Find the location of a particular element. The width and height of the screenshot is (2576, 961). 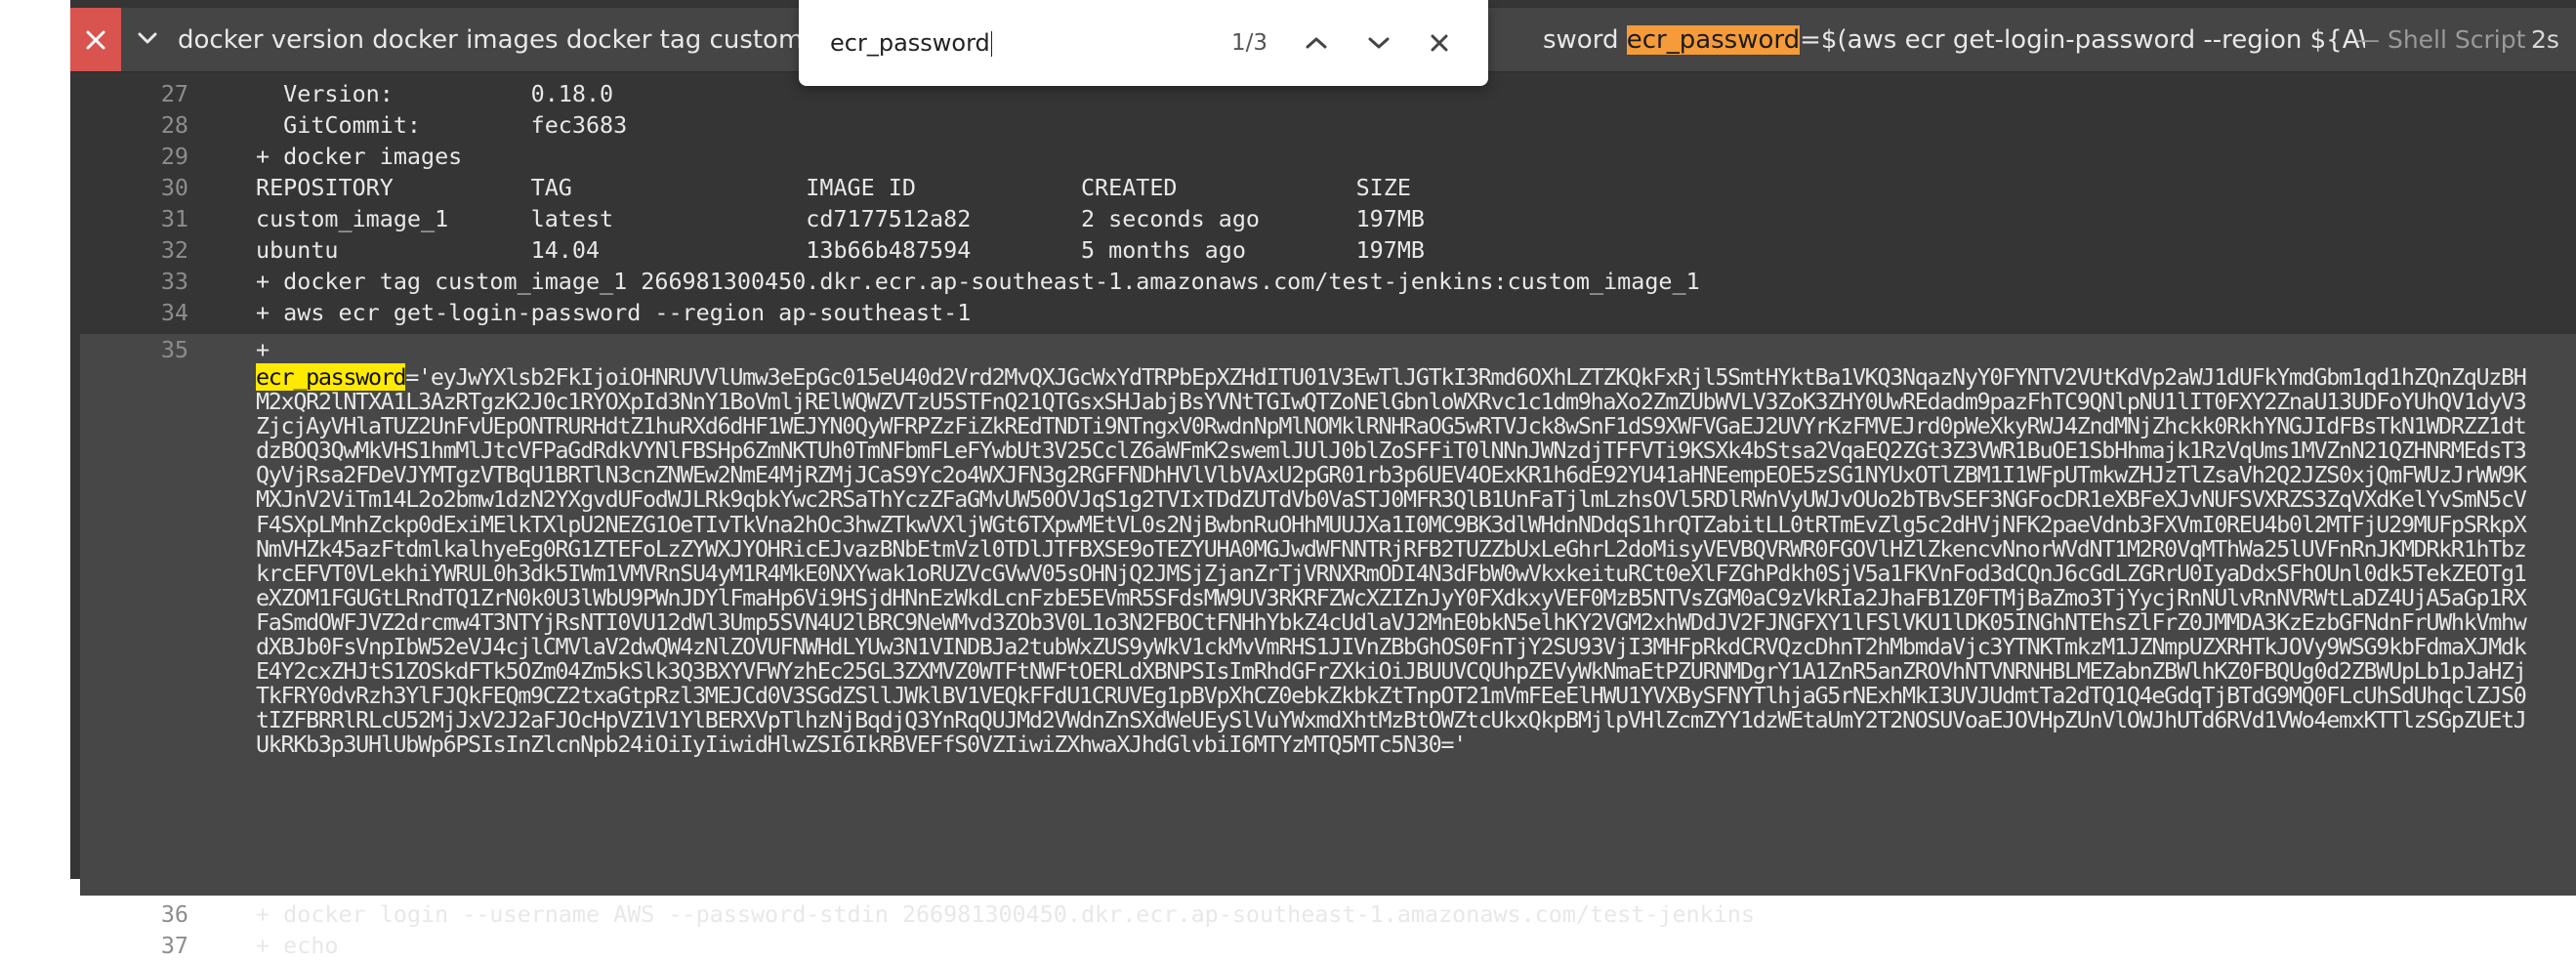

line-number: 35 is located at coordinates (129, 349).